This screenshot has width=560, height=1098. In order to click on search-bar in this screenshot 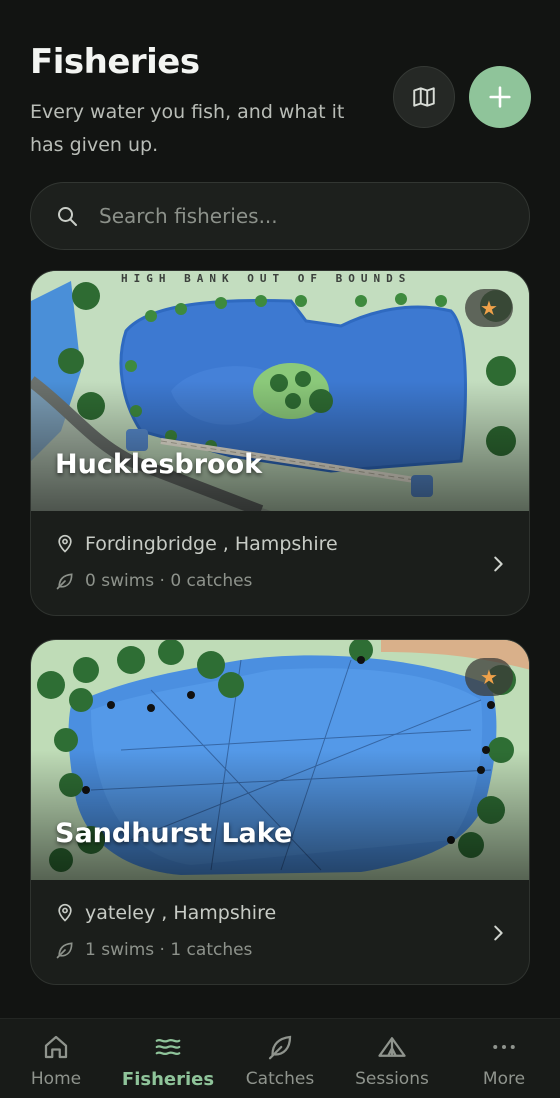, I will do `click(280, 216)`.